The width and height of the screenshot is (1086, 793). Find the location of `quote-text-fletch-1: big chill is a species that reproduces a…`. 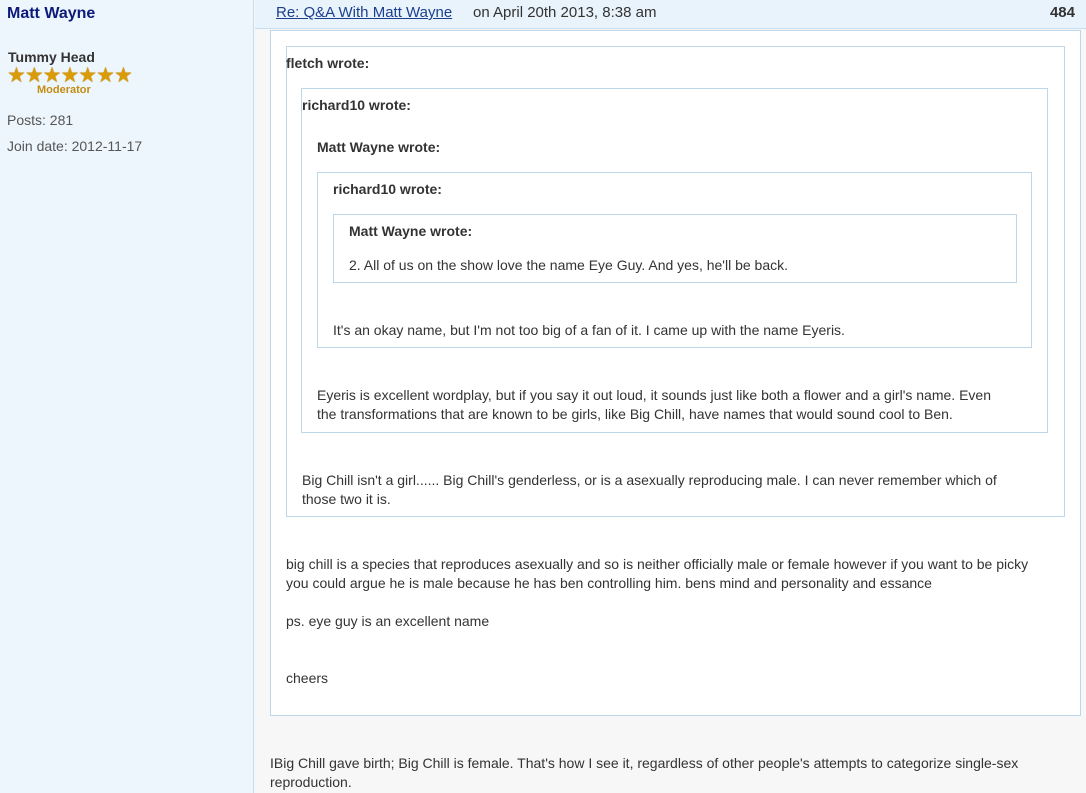

quote-text-fletch-1: big chill is a species that reproduces a… is located at coordinates (657, 564).